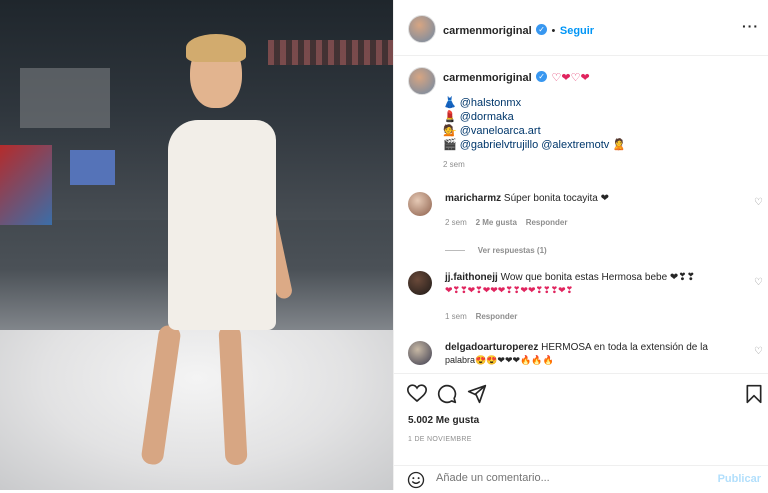 This screenshot has width=768, height=493. Describe the element at coordinates (440, 439) in the screenshot. I see `post-date: 1 DE NOVIEMBRE` at that location.